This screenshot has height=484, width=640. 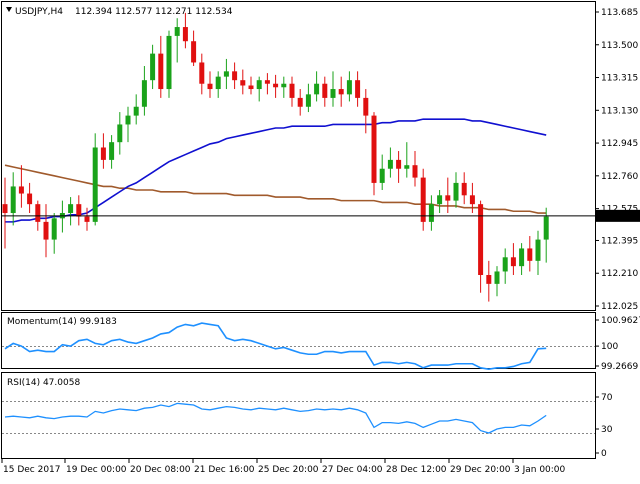 I want to click on time-tick-label: 20 Dec 08:00, so click(x=160, y=470).